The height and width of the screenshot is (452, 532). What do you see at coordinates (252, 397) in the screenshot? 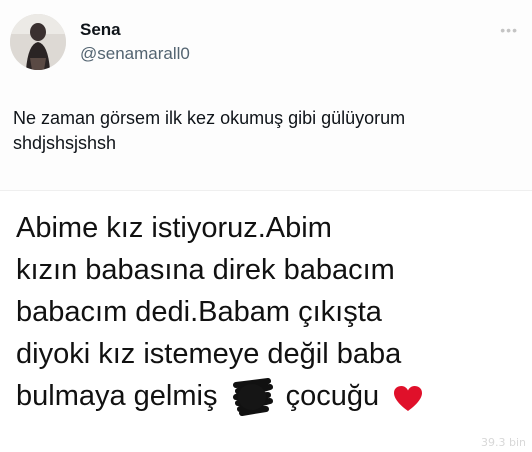
I see `scribble-censor-icon` at bounding box center [252, 397].